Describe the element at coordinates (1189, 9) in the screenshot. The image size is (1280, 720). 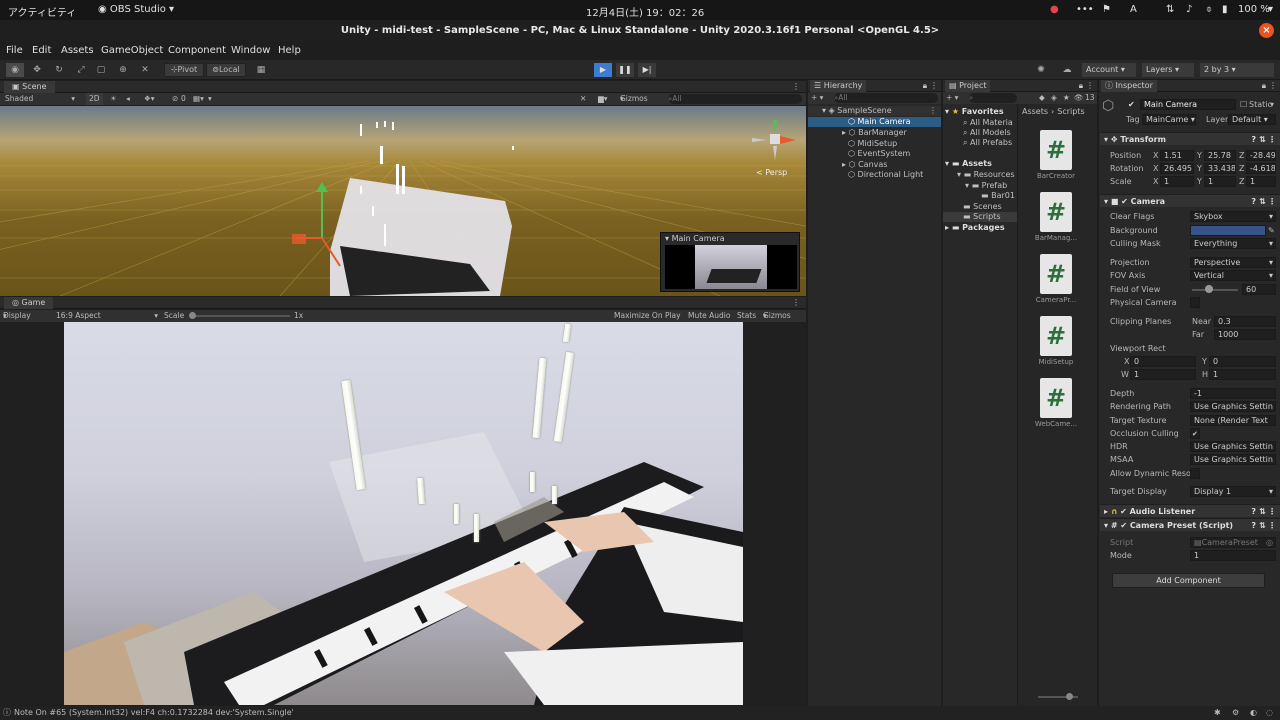
I see `volume-icon: ♪` at that location.